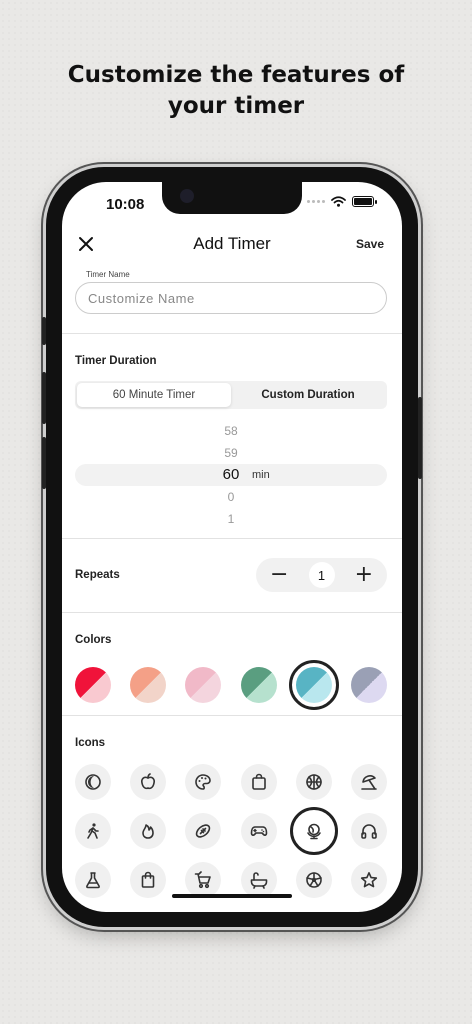 Image resolution: width=472 pixels, height=1024 pixels. What do you see at coordinates (44, 331) in the screenshot?
I see `mute-switch` at bounding box center [44, 331].